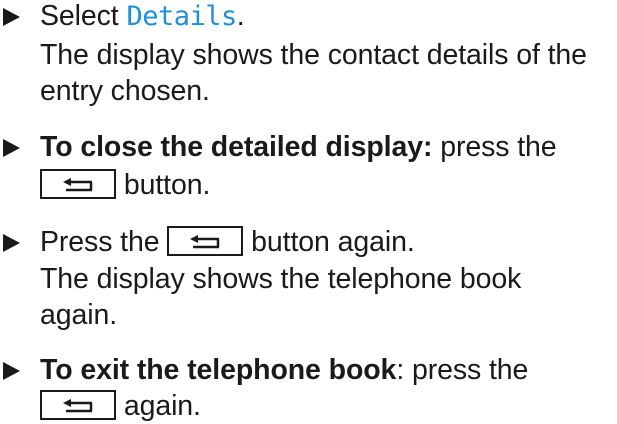 This screenshot has width=617, height=424. I want to click on step-3-suffix: button again., so click(329, 242).